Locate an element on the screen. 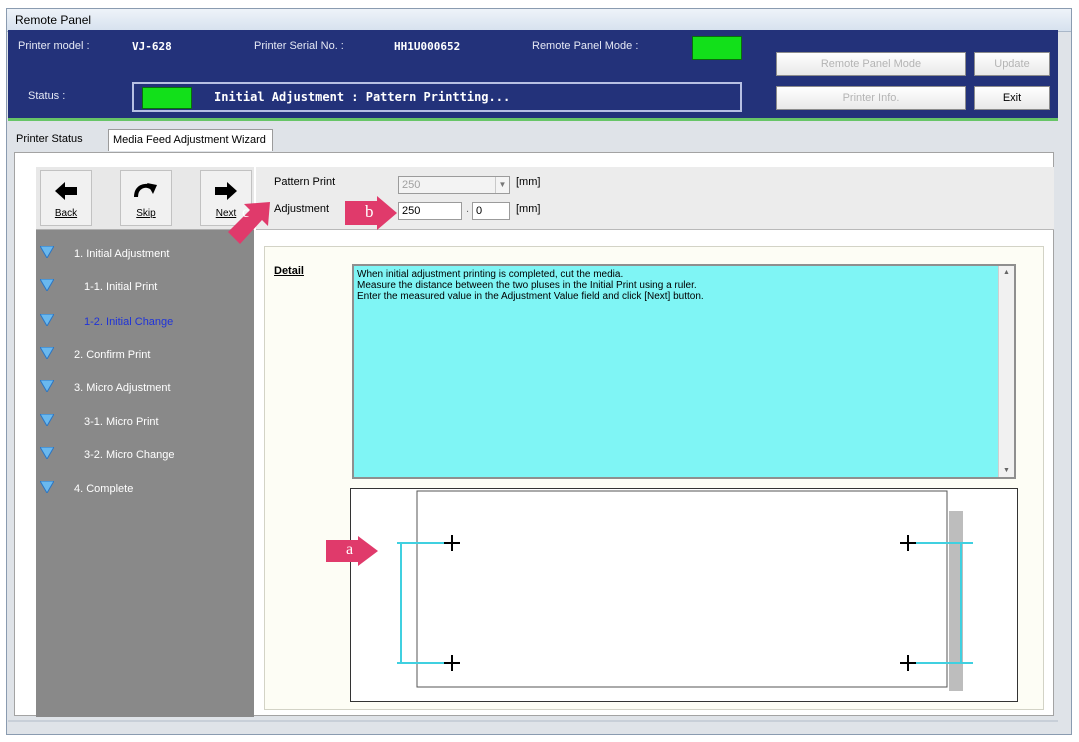 The image size is (1079, 742). callout-marker-b: b is located at coordinates (371, 214).